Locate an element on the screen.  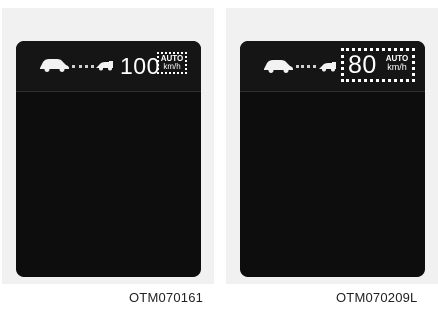
figure-caption-right: OTM070209L is located at coordinates (377, 297).